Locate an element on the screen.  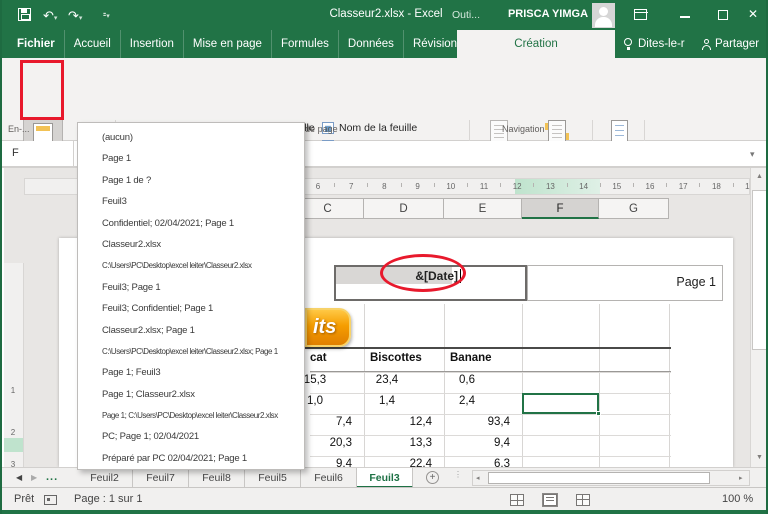
sheet-tab-feuil5: Feuil5 is located at coordinates (273, 478).